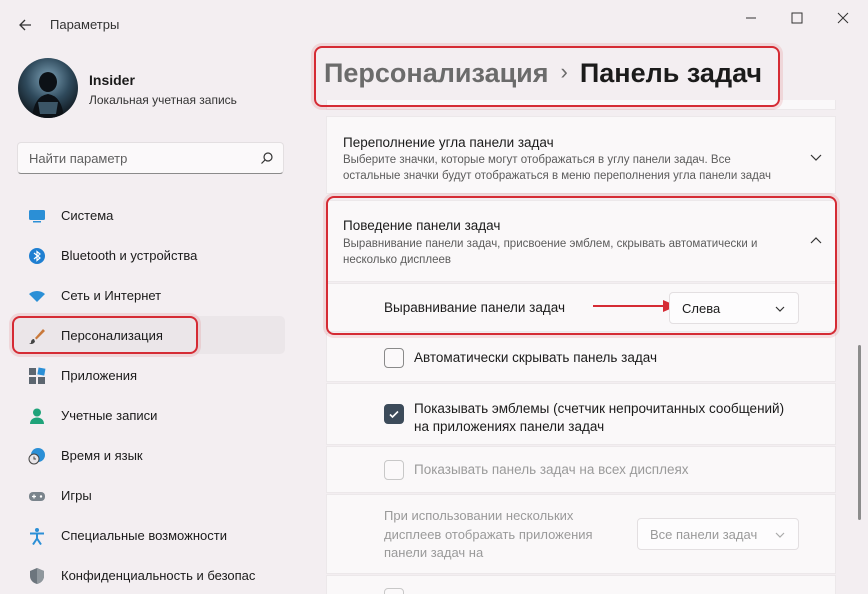 The image size is (868, 594). I want to click on sidebar-item-label: Приложения, so click(99, 375).